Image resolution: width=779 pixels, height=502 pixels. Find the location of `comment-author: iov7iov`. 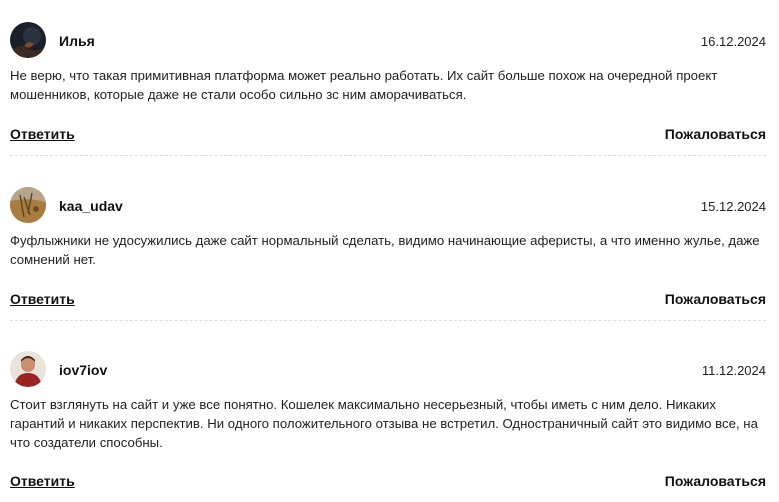

comment-author: iov7iov is located at coordinates (83, 370).